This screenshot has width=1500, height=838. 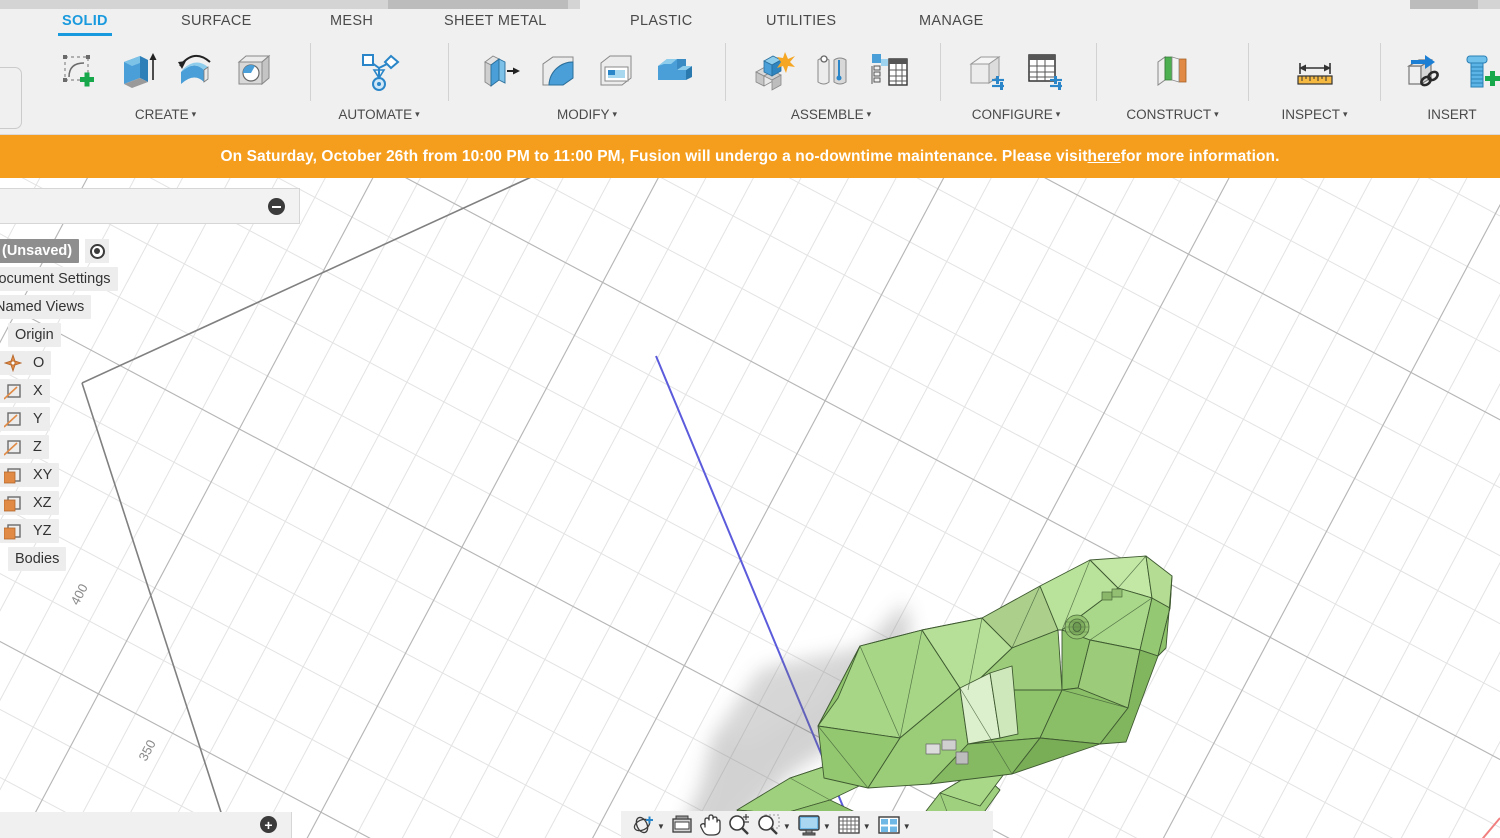 What do you see at coordinates (1417, 4) in the screenshot?
I see `scrollbar-thumb-a` at bounding box center [1417, 4].